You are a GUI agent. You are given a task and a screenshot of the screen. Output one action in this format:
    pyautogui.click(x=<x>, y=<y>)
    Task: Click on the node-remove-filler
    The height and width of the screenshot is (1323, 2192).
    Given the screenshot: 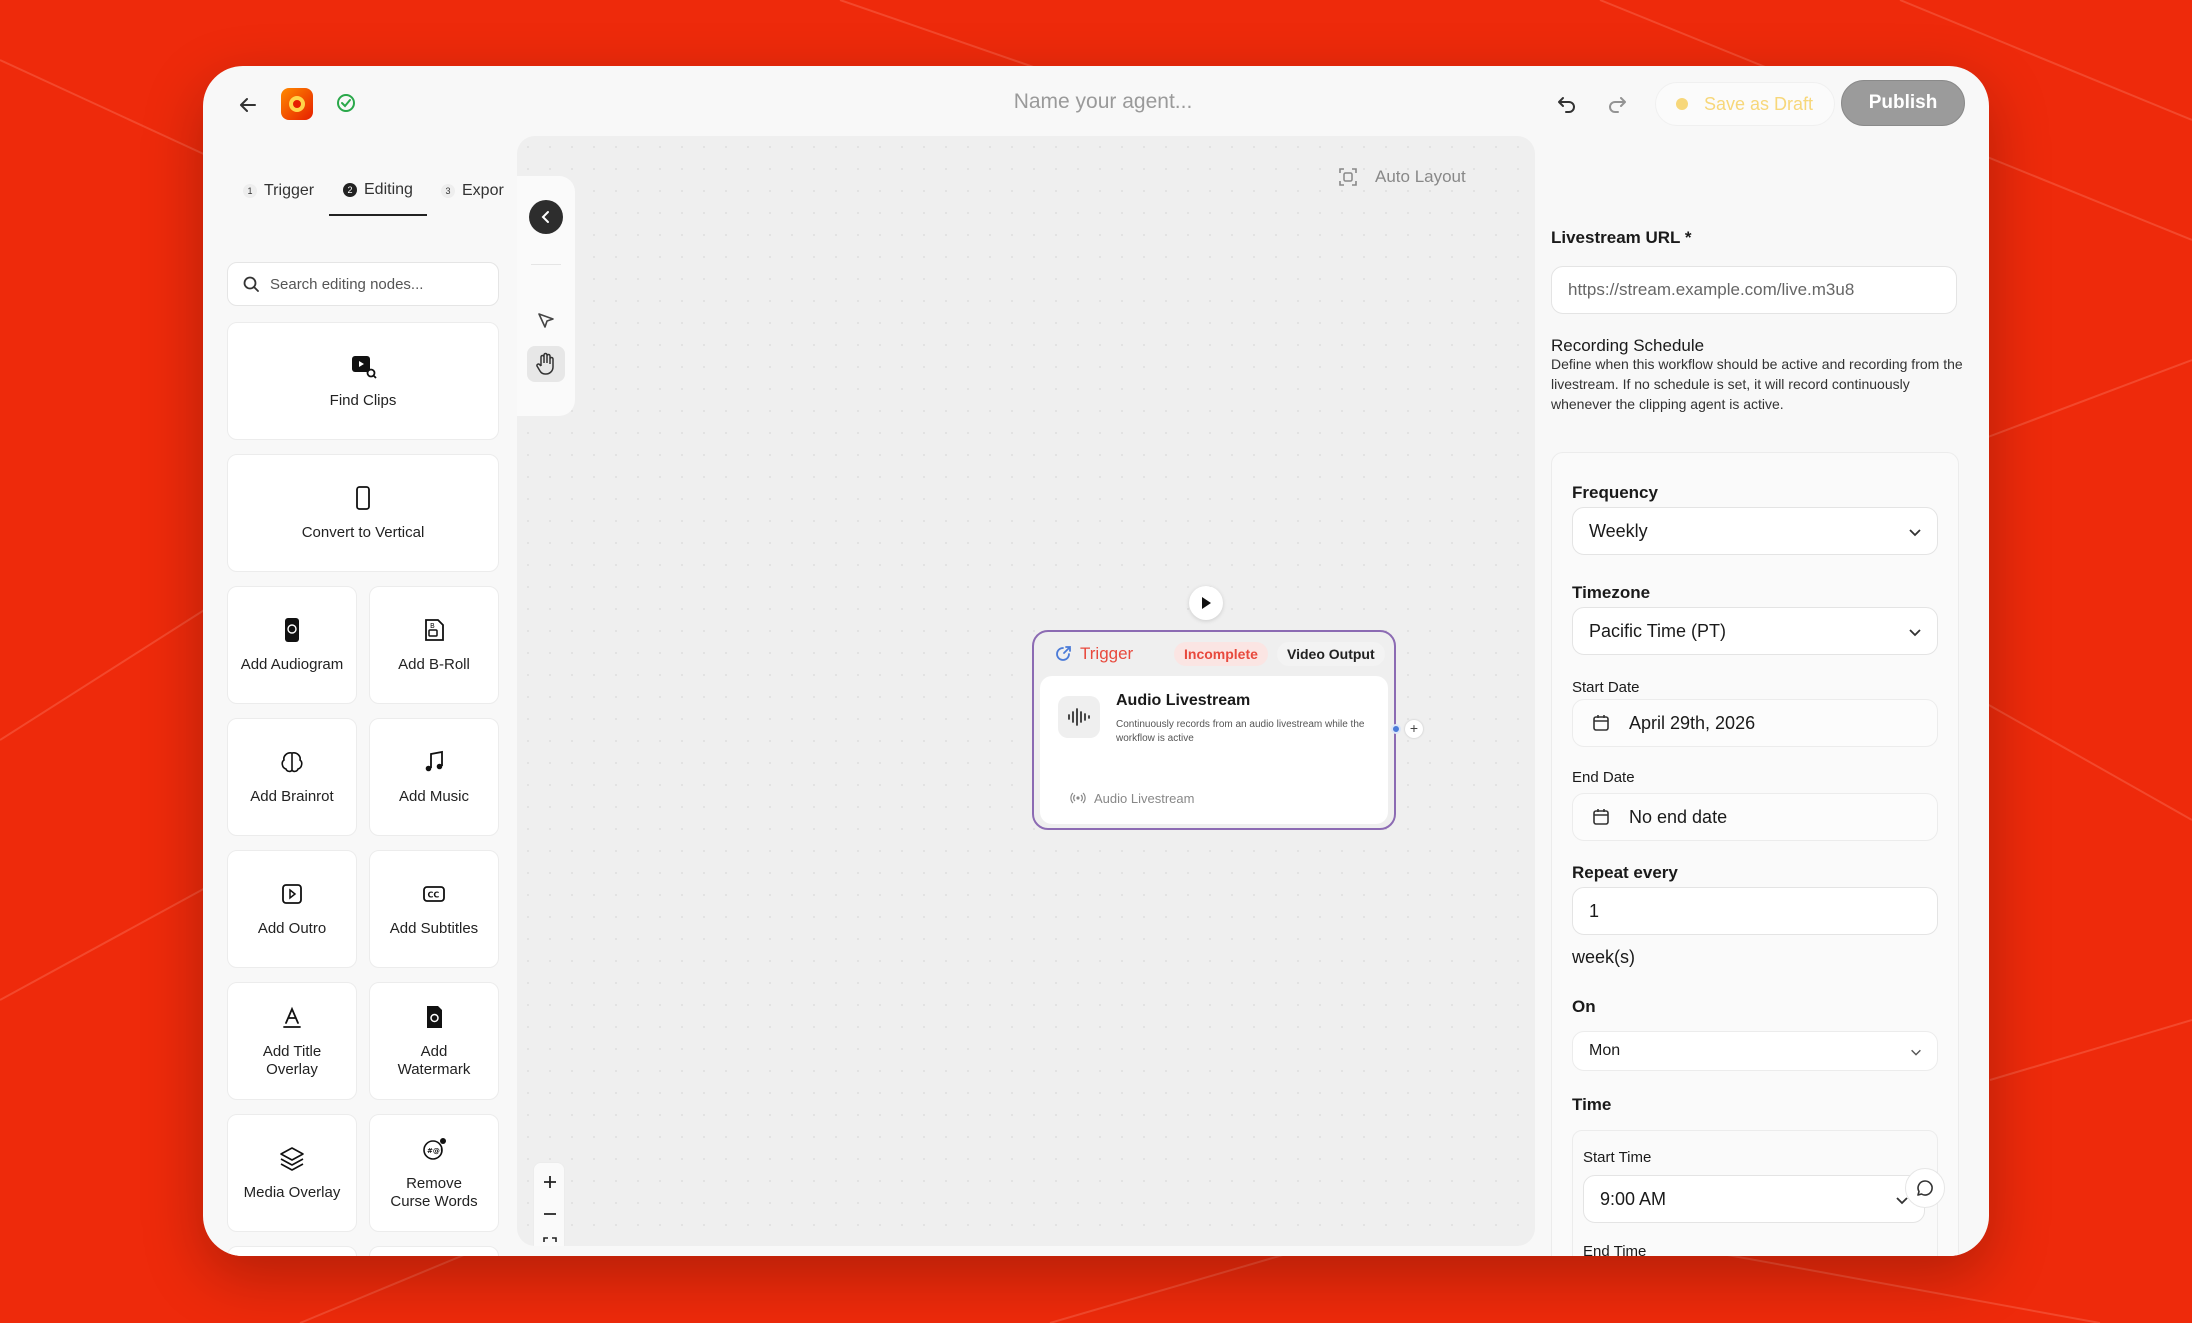 What is the action you would take?
    pyautogui.click(x=292, y=1251)
    